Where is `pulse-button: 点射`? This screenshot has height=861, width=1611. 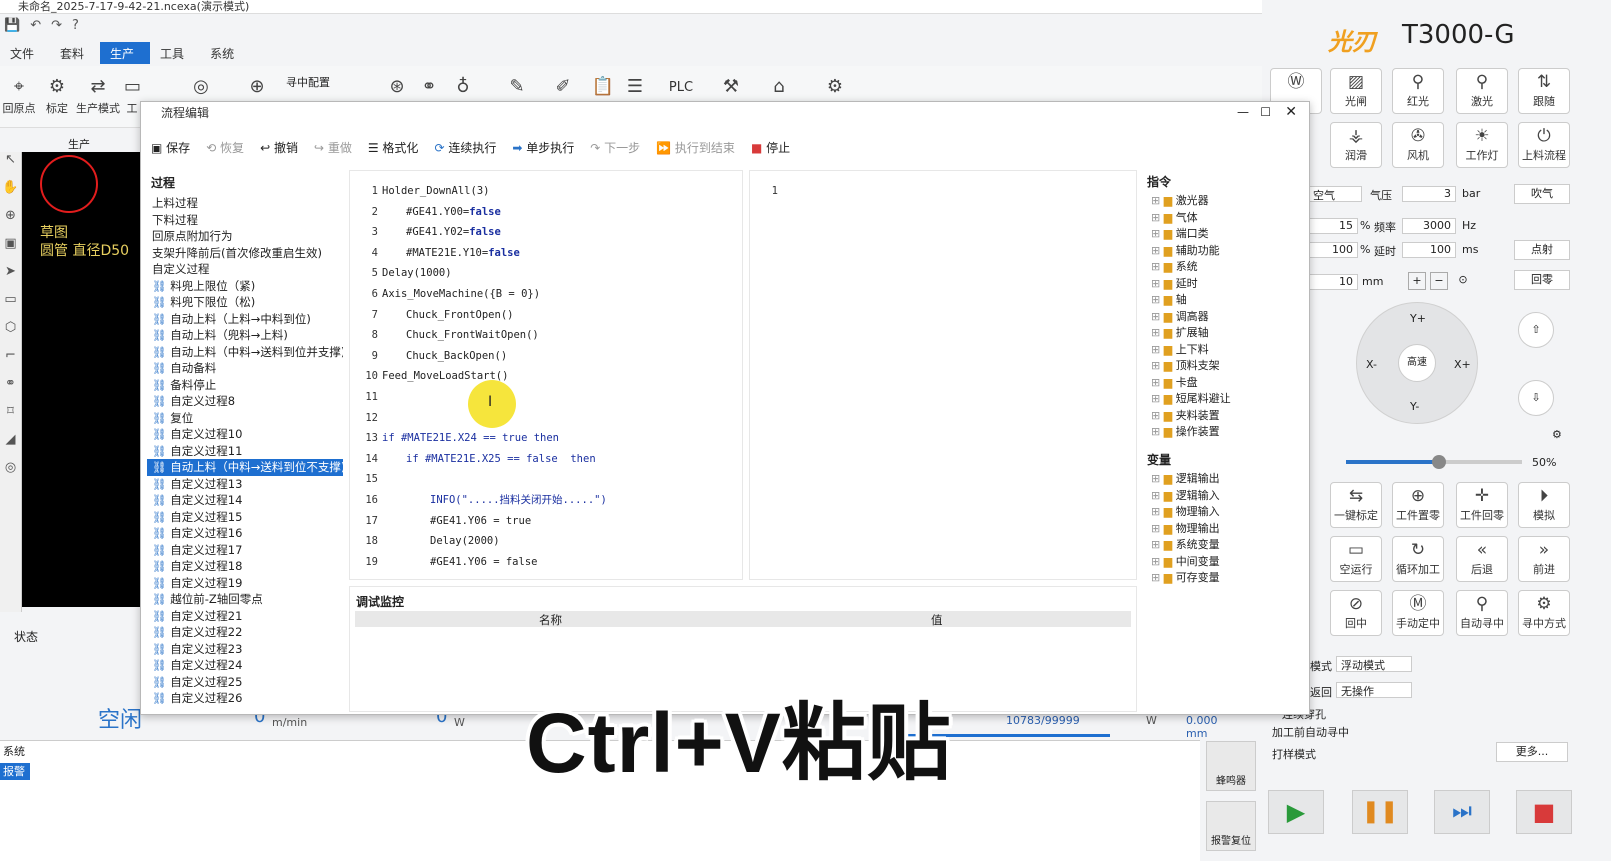 pulse-button: 点射 is located at coordinates (1542, 250).